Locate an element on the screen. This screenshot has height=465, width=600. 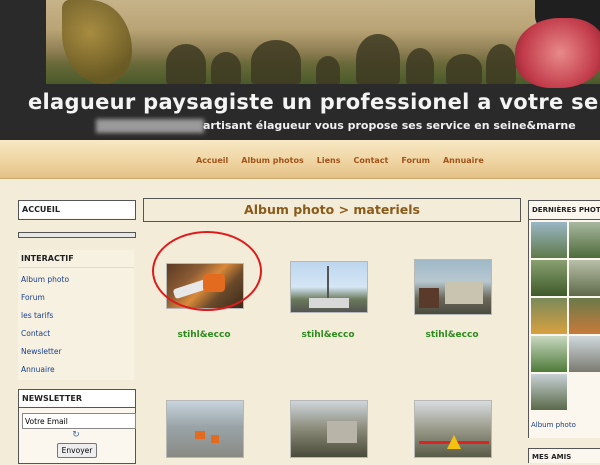
mes-amis-title: MES AMIS is located at coordinates (564, 455).